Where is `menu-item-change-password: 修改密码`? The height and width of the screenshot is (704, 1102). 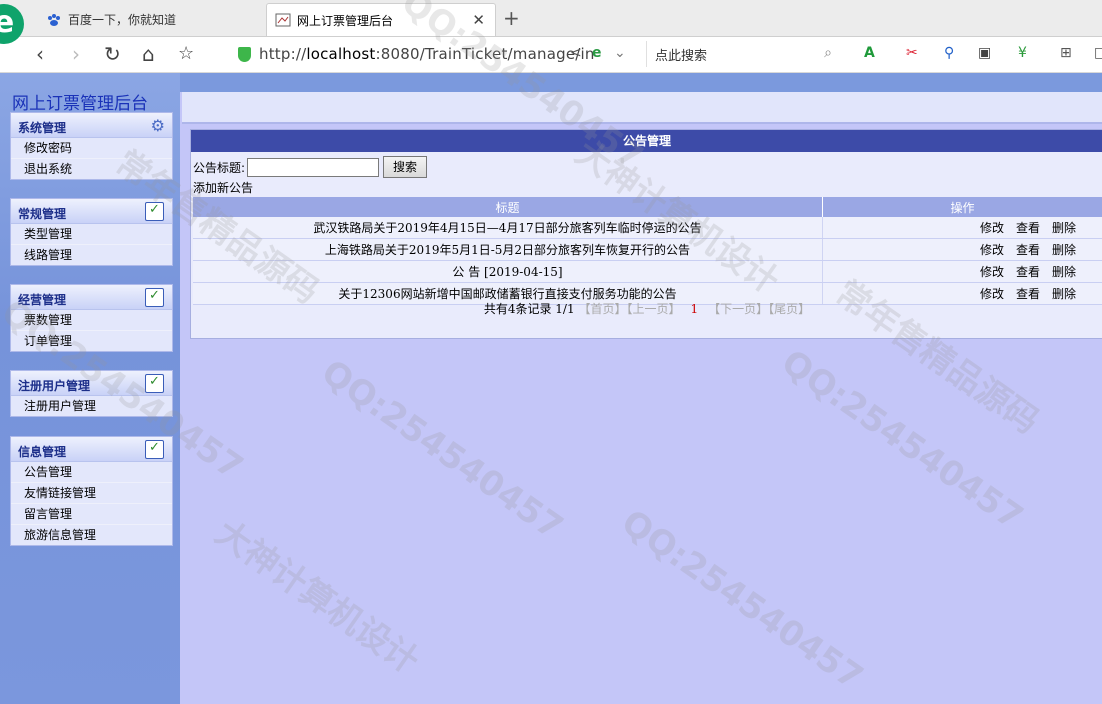
menu-item-change-password: 修改密码 is located at coordinates (91, 148).